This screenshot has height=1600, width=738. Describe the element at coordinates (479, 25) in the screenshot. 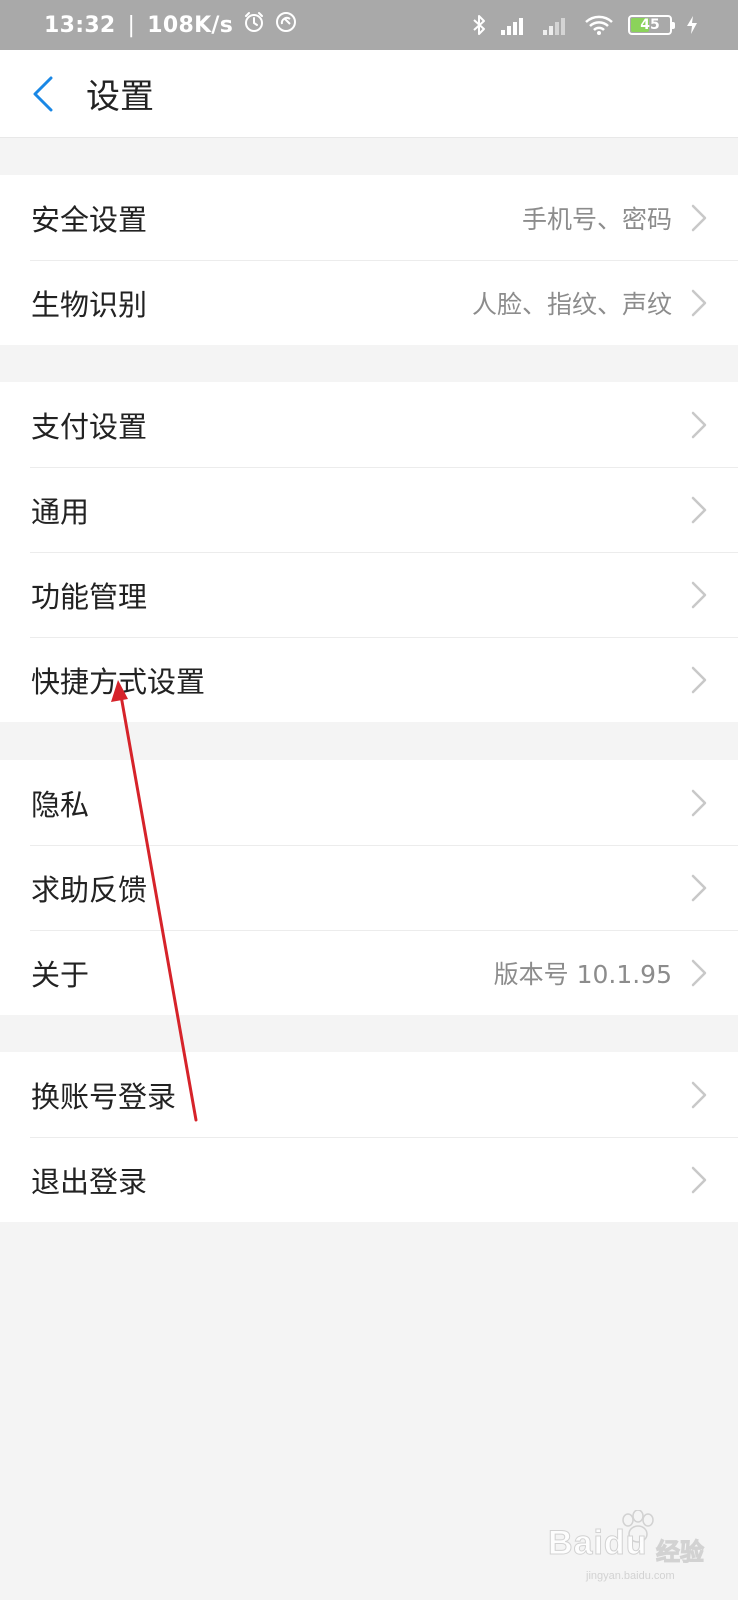

I see `bluetooth-icon` at that location.